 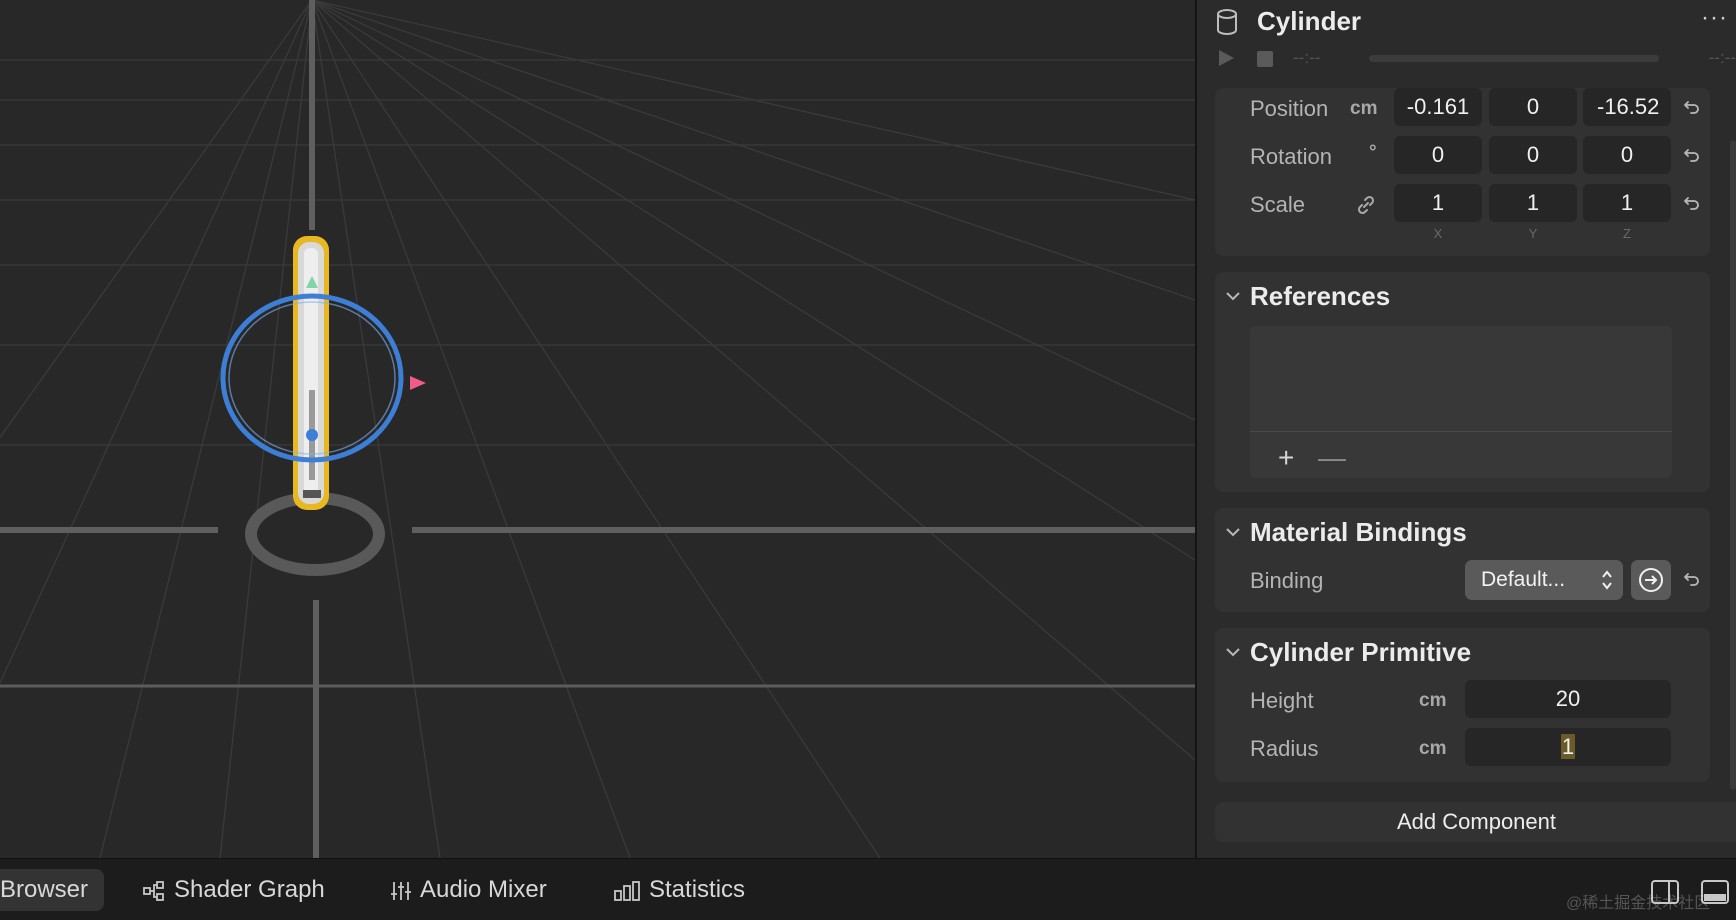 What do you see at coordinates (627, 890) in the screenshot?
I see `bar-chart-icon` at bounding box center [627, 890].